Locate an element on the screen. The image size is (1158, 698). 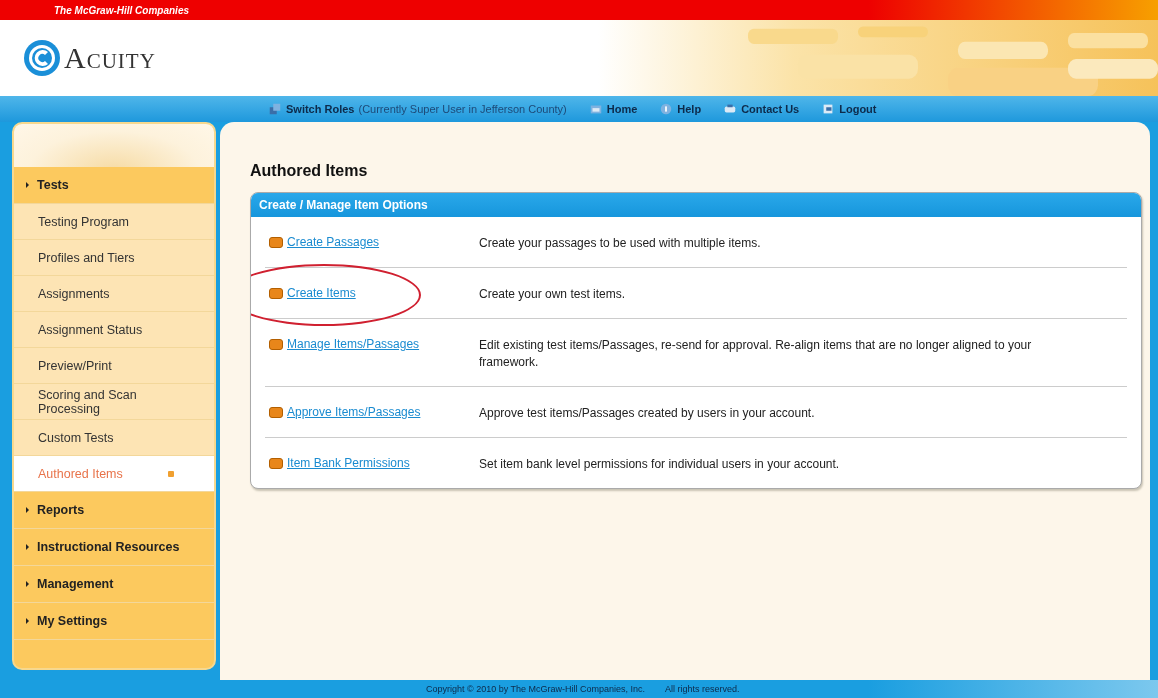
option-description: Create your own test items. is located at coordinates (552, 294).